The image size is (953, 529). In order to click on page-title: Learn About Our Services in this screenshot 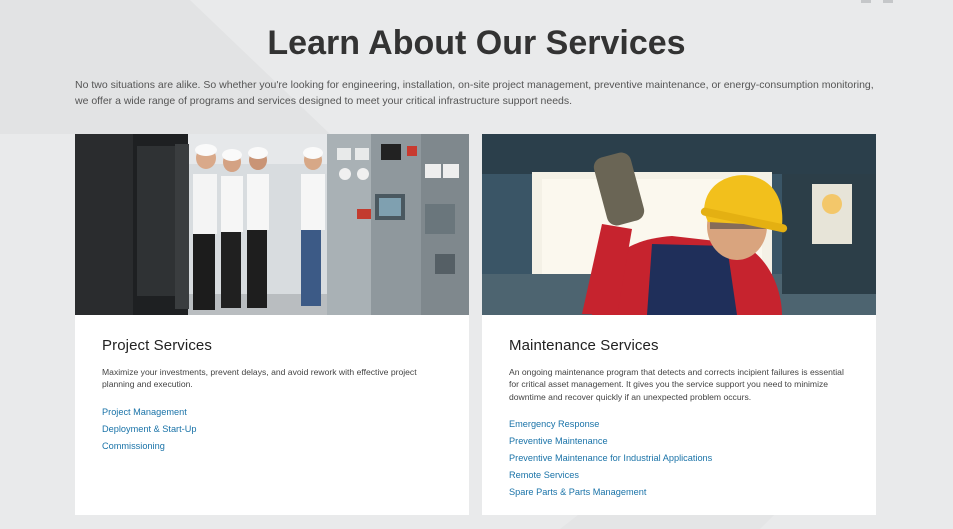, I will do `click(476, 43)`.